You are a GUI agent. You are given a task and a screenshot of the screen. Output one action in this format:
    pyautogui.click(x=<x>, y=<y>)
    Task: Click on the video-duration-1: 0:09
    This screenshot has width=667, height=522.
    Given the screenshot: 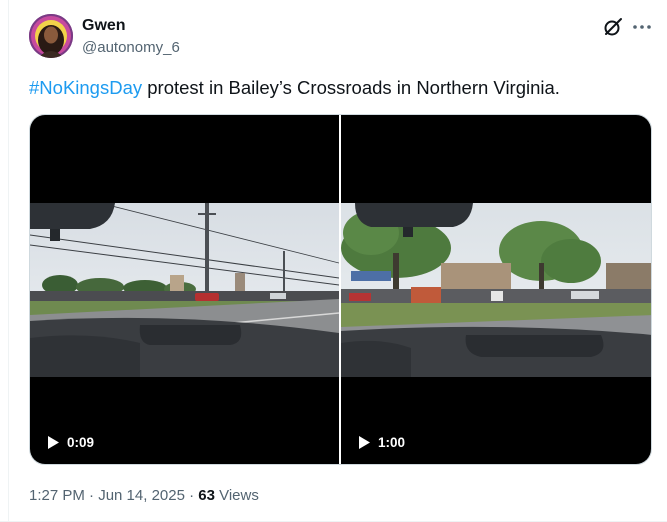 What is the action you would take?
    pyautogui.click(x=81, y=442)
    